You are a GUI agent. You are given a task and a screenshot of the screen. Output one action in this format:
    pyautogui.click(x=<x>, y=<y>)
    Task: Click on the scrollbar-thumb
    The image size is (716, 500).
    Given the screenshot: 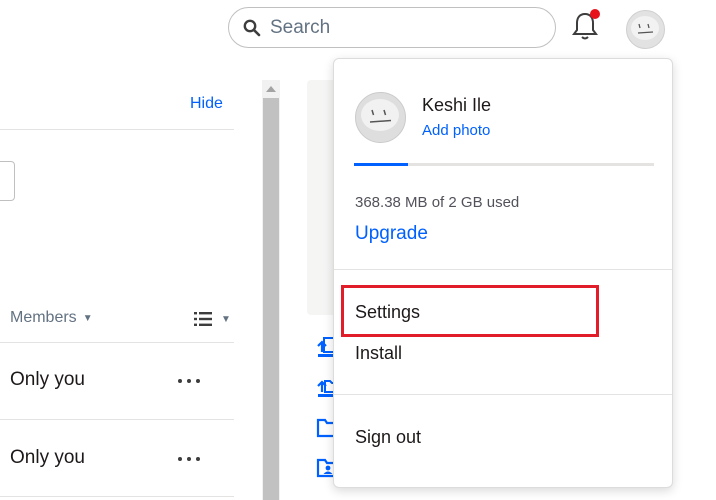 What is the action you would take?
    pyautogui.click(x=271, y=299)
    